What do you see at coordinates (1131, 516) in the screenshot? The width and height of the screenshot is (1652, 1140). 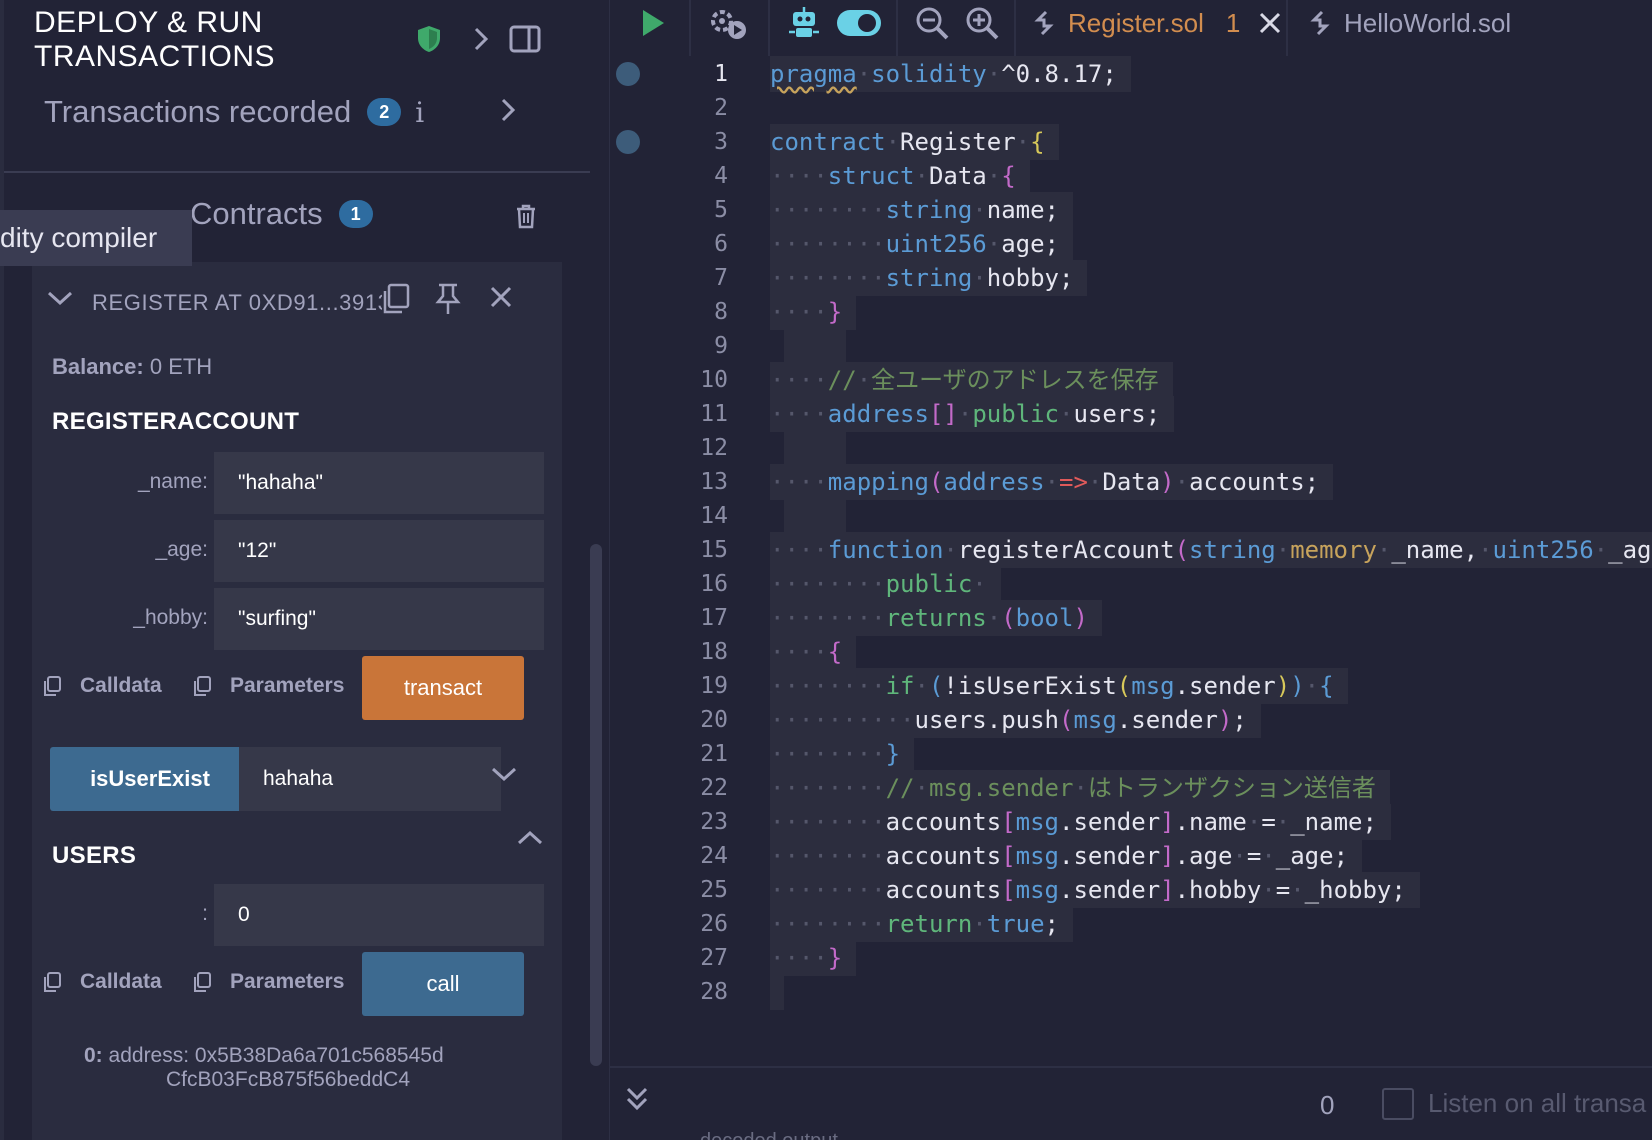 I see `code-line: 14` at bounding box center [1131, 516].